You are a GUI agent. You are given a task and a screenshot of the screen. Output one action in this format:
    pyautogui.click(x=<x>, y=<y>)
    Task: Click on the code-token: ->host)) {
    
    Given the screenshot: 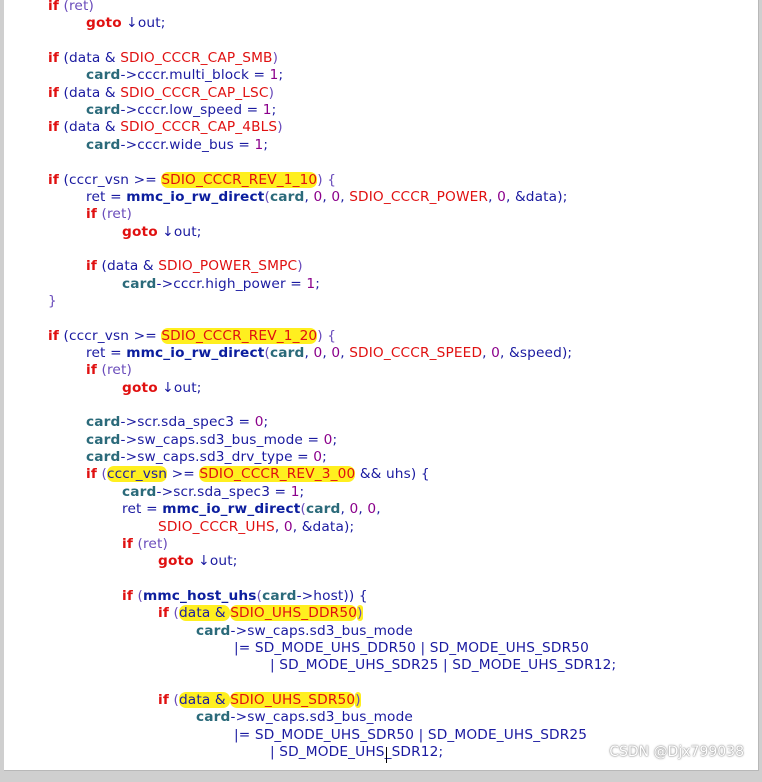 What is the action you would take?
    pyautogui.click(x=332, y=595)
    